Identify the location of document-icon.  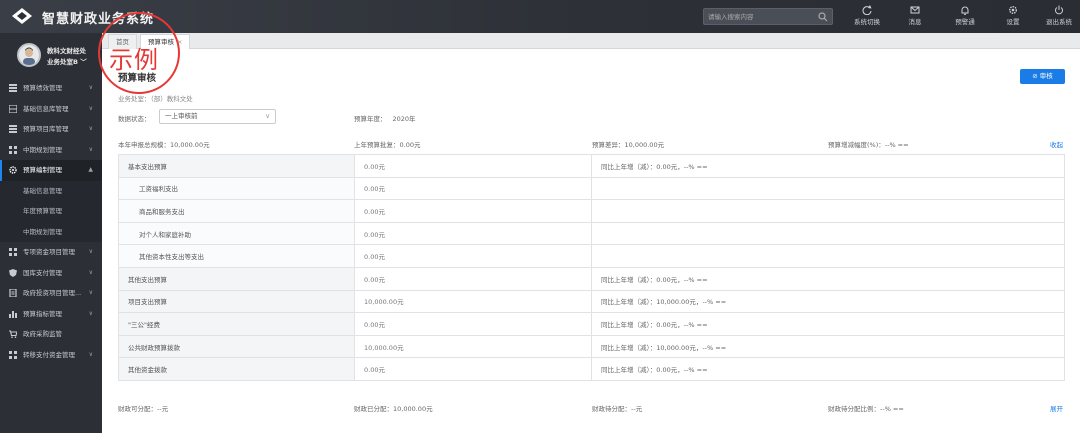
(13, 293).